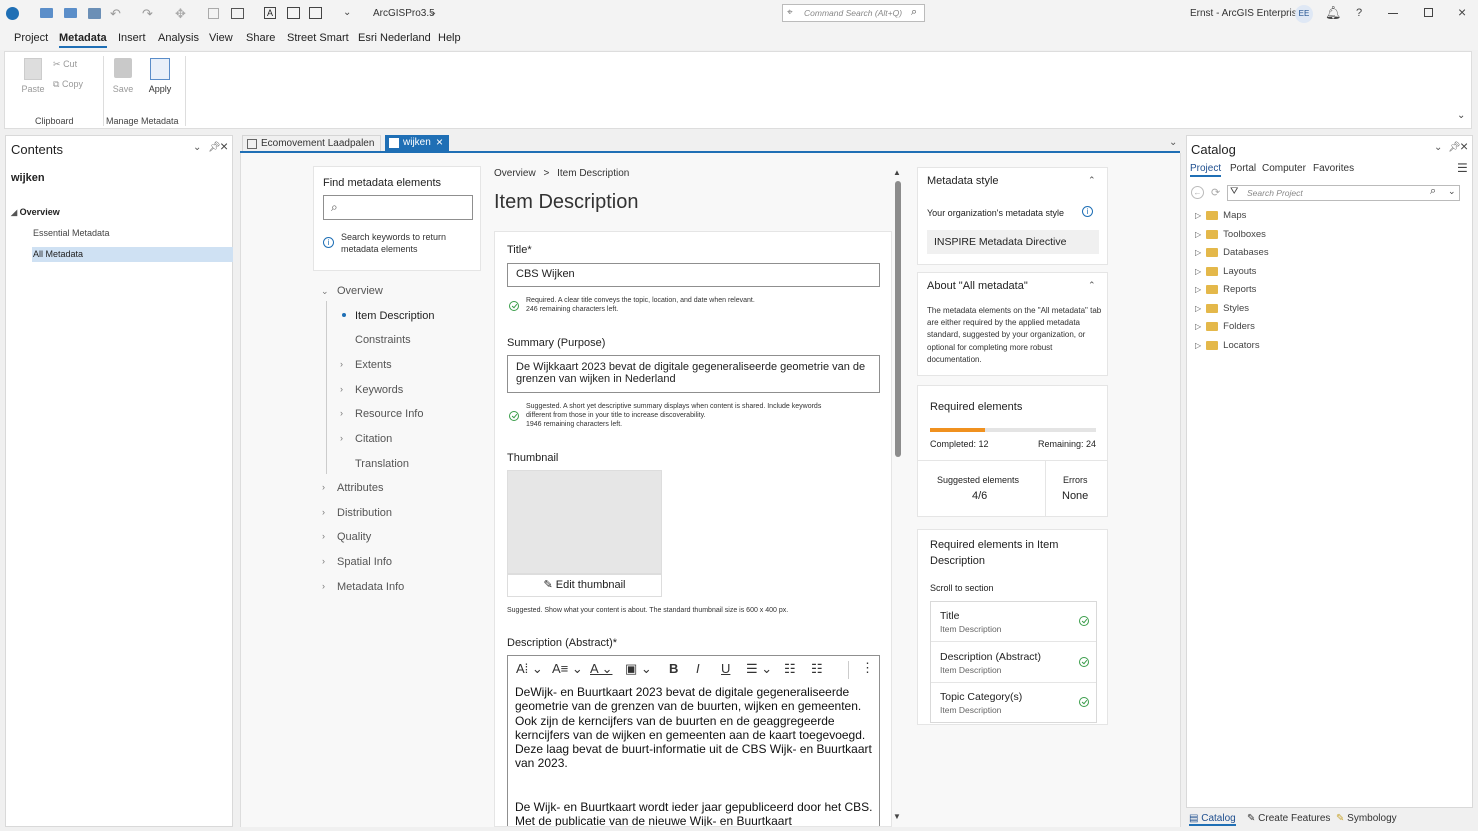  What do you see at coordinates (790, 669) in the screenshot?
I see `numbered-list-icon: ☷` at bounding box center [790, 669].